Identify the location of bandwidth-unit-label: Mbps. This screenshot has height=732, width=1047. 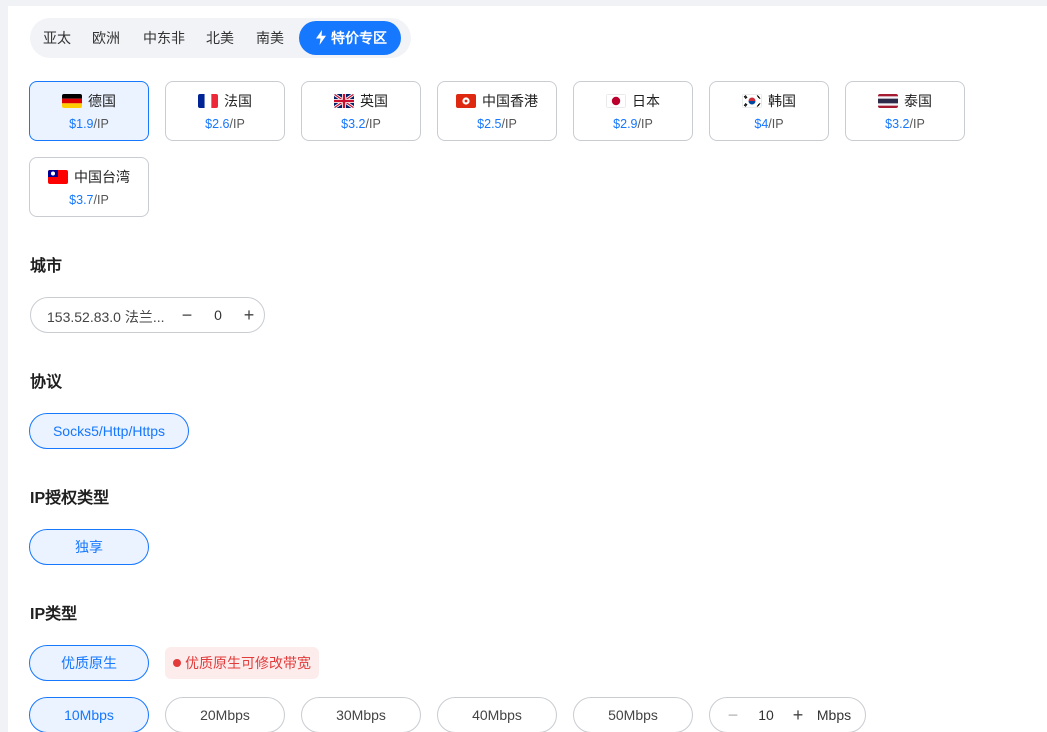
(834, 715).